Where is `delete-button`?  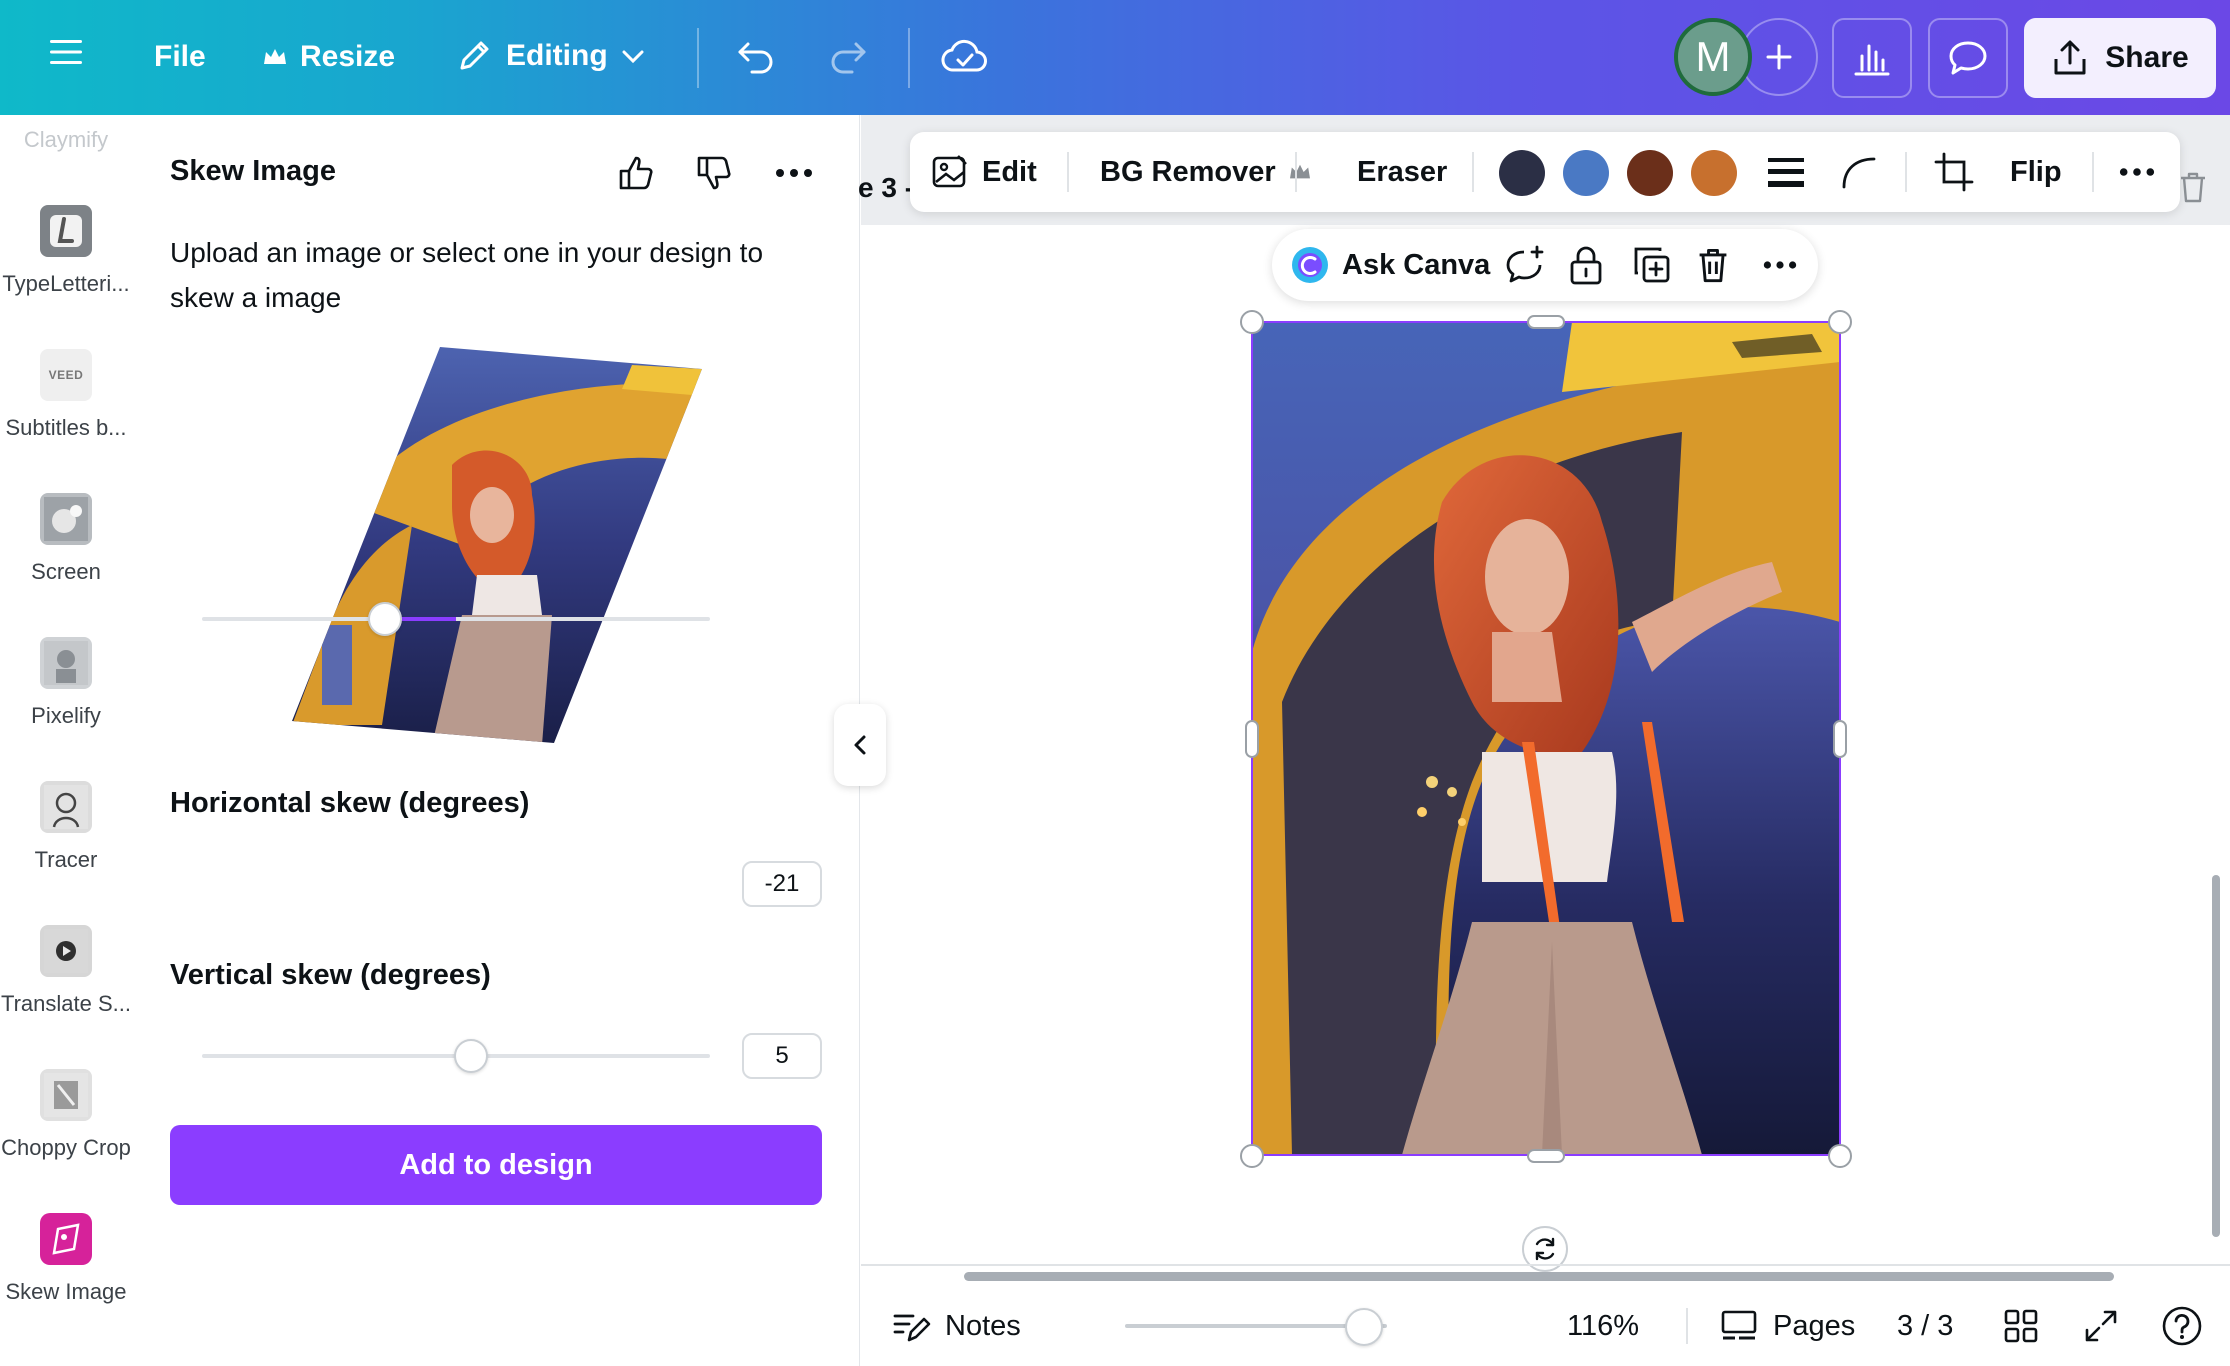 delete-button is located at coordinates (1713, 265).